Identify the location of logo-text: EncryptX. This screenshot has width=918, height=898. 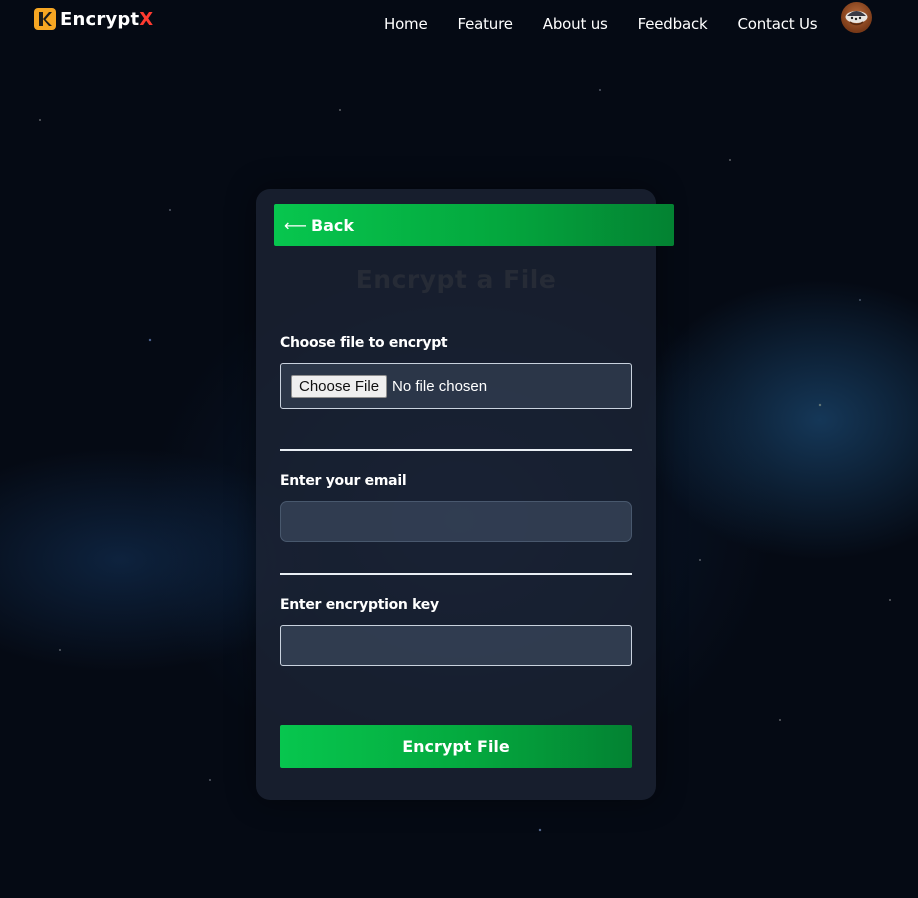
(106, 19).